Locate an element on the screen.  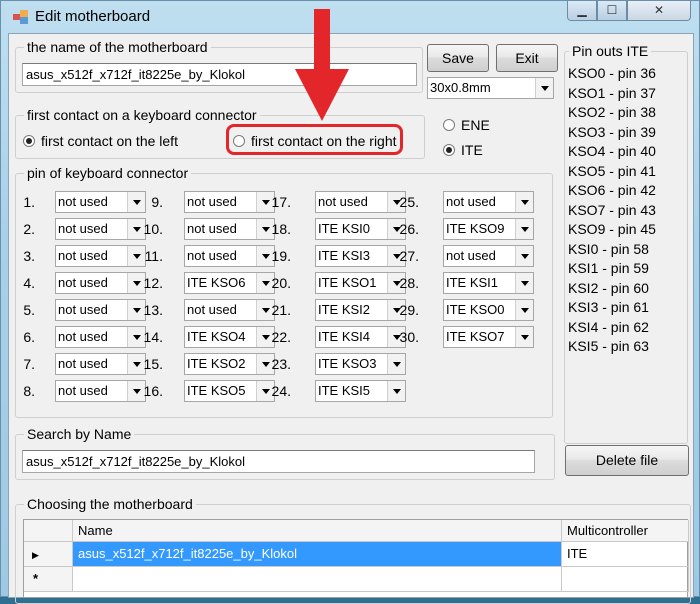
choose-legend: Choosing the motherboard is located at coordinates (110, 504).